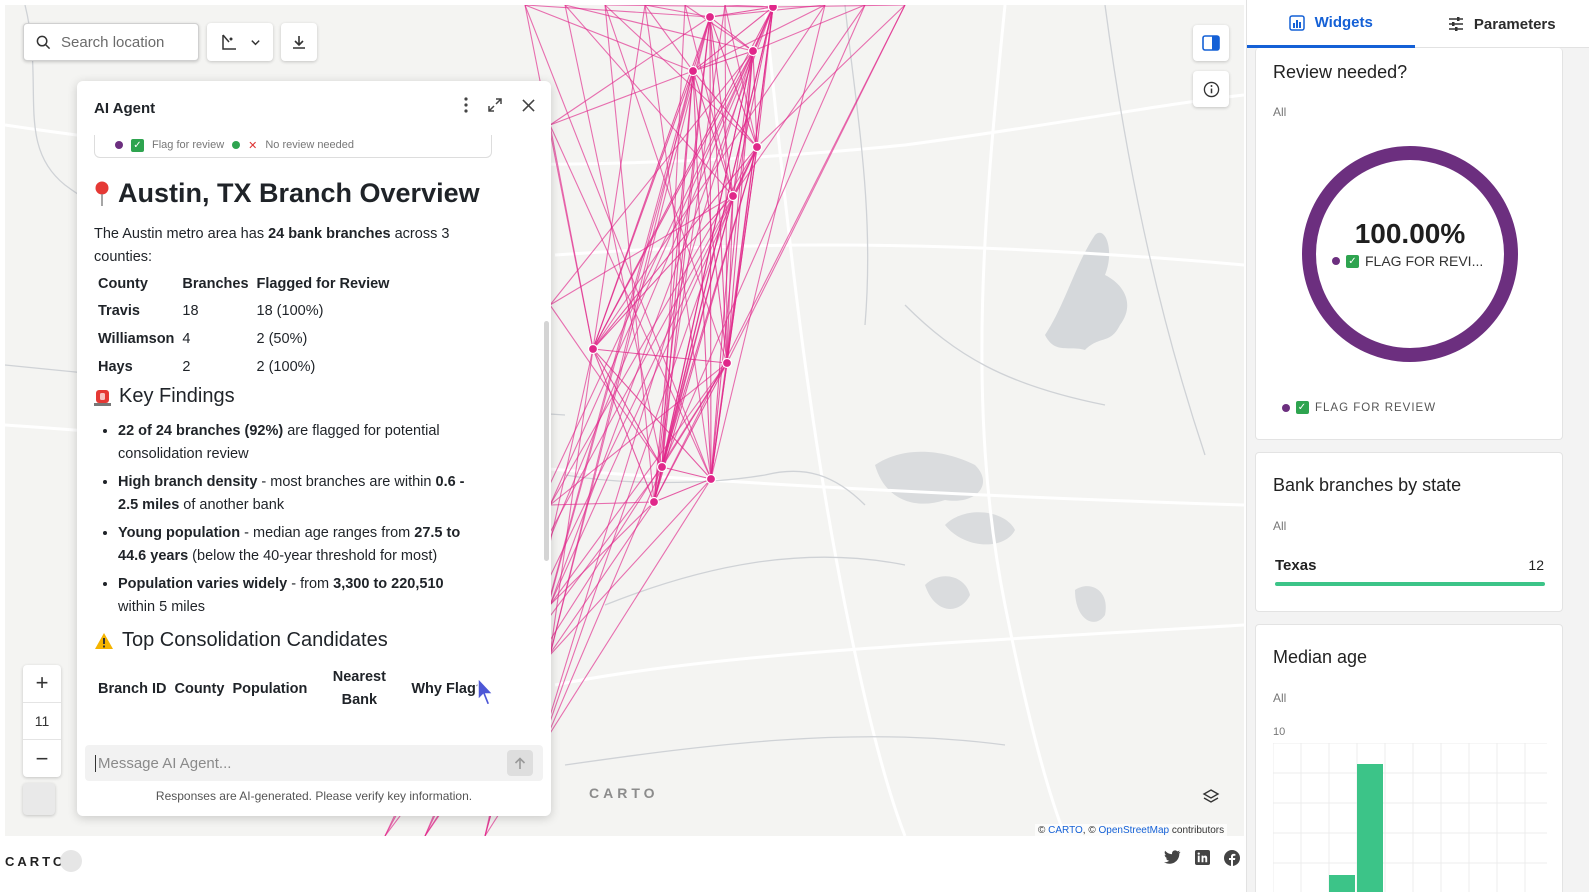 The height and width of the screenshot is (892, 1589). What do you see at coordinates (1065, 830) in the screenshot?
I see `carto-link: CARTO` at bounding box center [1065, 830].